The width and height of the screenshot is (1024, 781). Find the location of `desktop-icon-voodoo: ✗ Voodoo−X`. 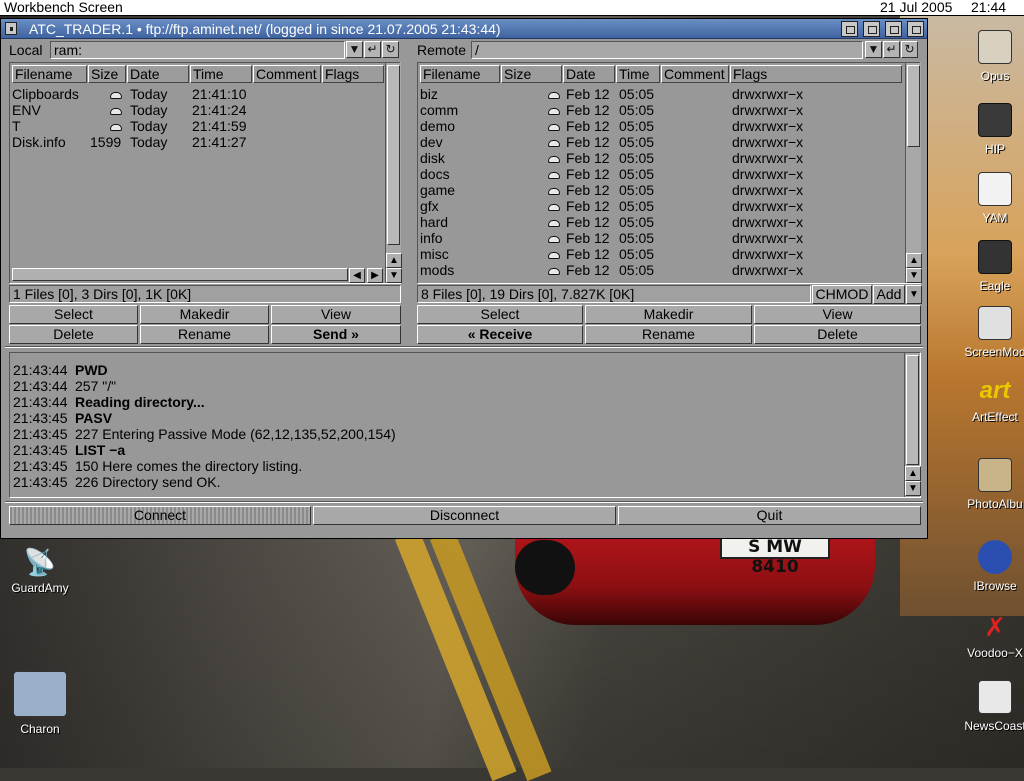

desktop-icon-voodoo: ✗ Voodoo−X is located at coordinates (989, 635).